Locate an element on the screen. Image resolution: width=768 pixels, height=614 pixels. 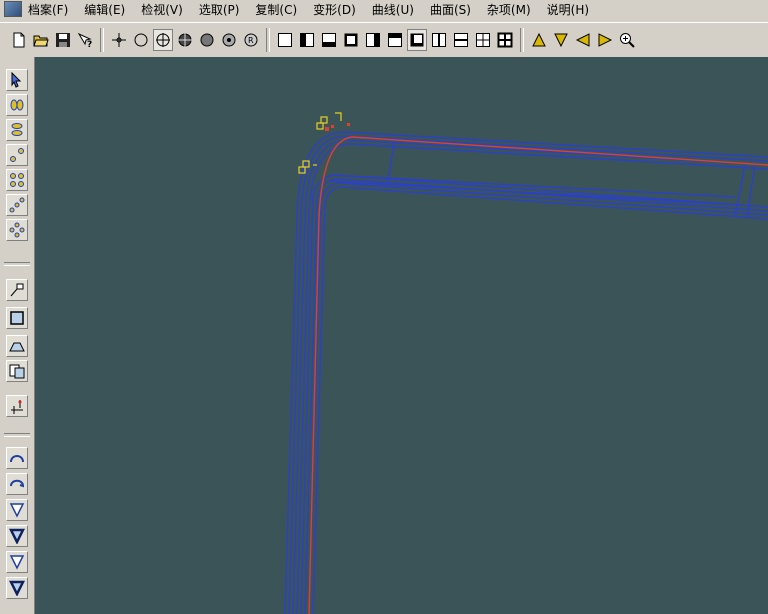
menu-misc: 杂项(M) is located at coordinates (509, 9).